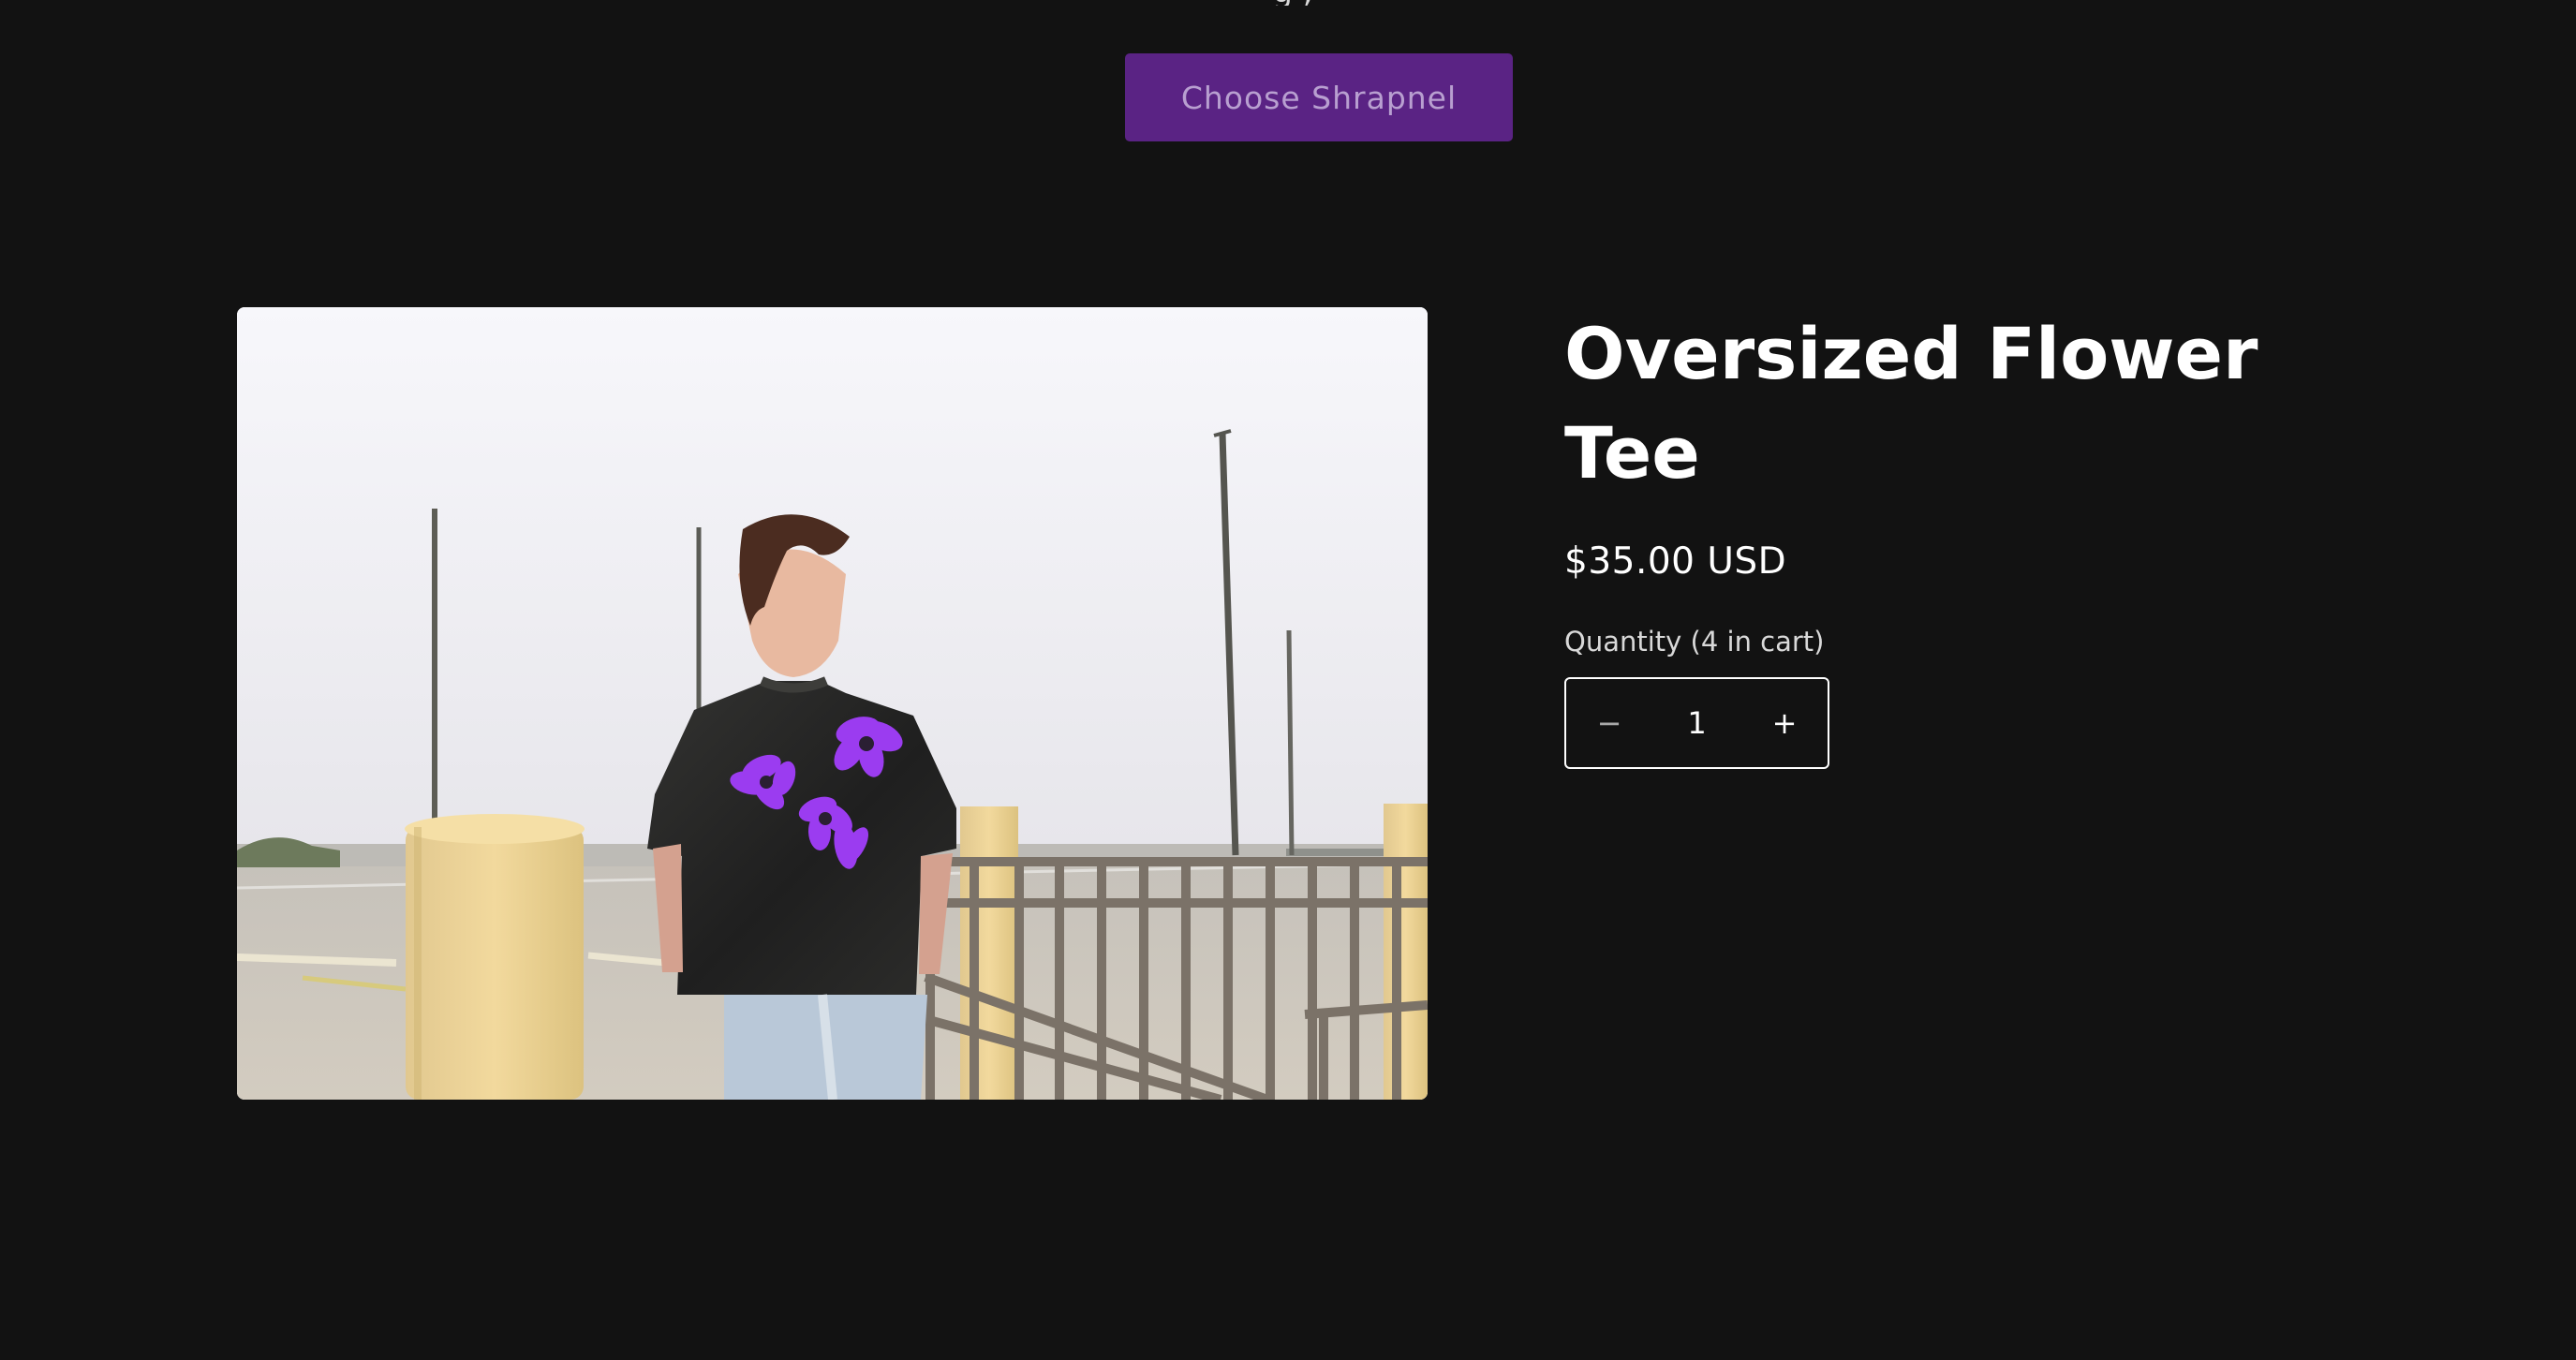  What do you see at coordinates (1319, 97) in the screenshot?
I see `choose-shrapnel-button: Choose Shrapnel` at bounding box center [1319, 97].